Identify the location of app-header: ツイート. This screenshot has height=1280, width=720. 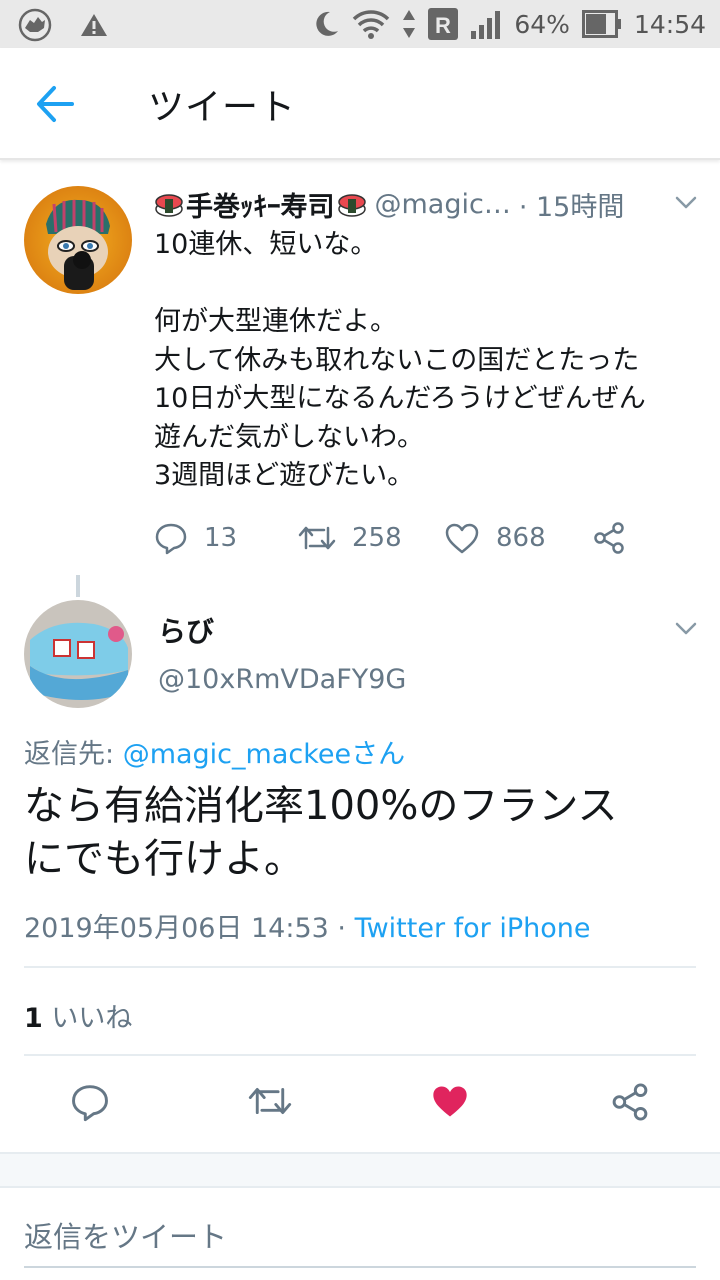
(360, 104).